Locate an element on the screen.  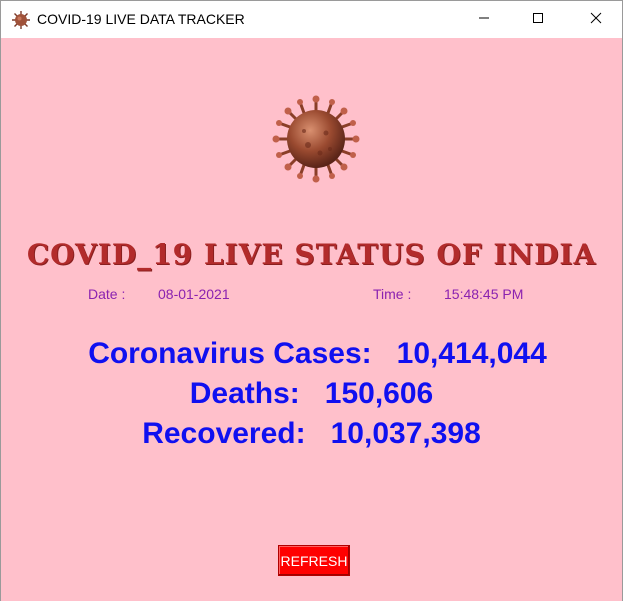
title-bar: COVID-19 LIVE DATA TRACKER is located at coordinates (311, 19).